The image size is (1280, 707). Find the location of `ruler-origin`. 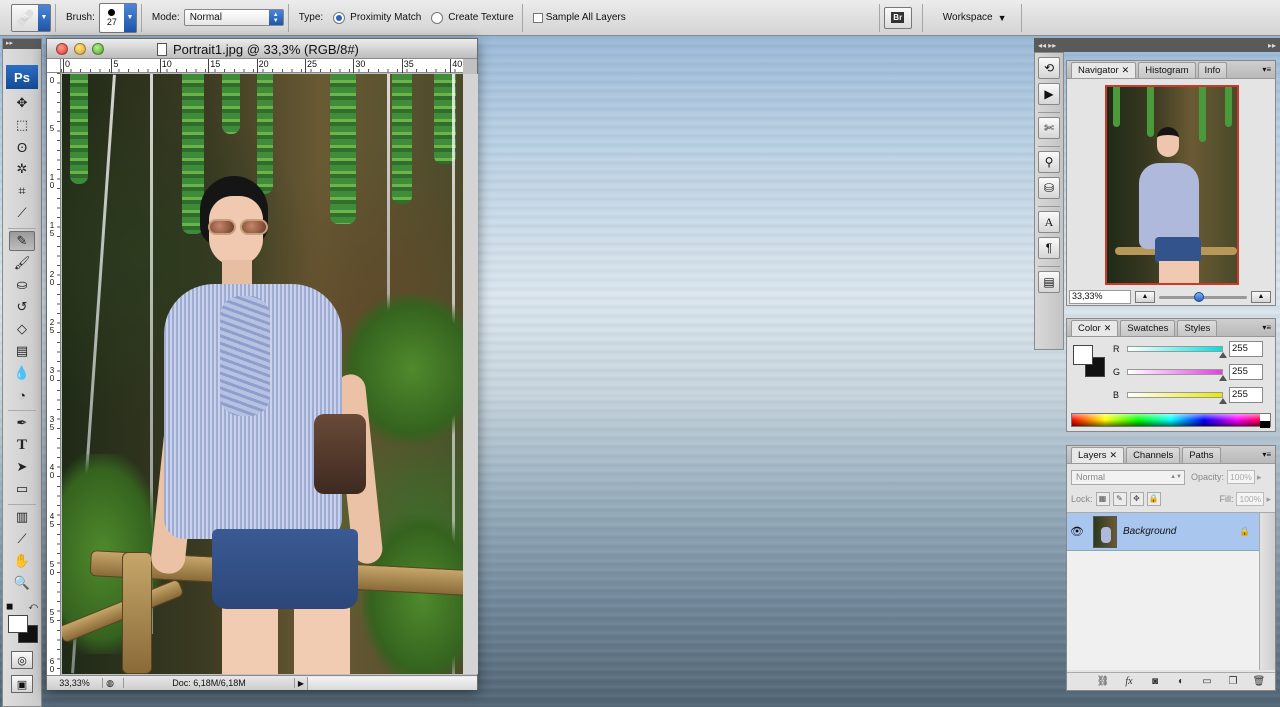

ruler-origin is located at coordinates (54, 66).